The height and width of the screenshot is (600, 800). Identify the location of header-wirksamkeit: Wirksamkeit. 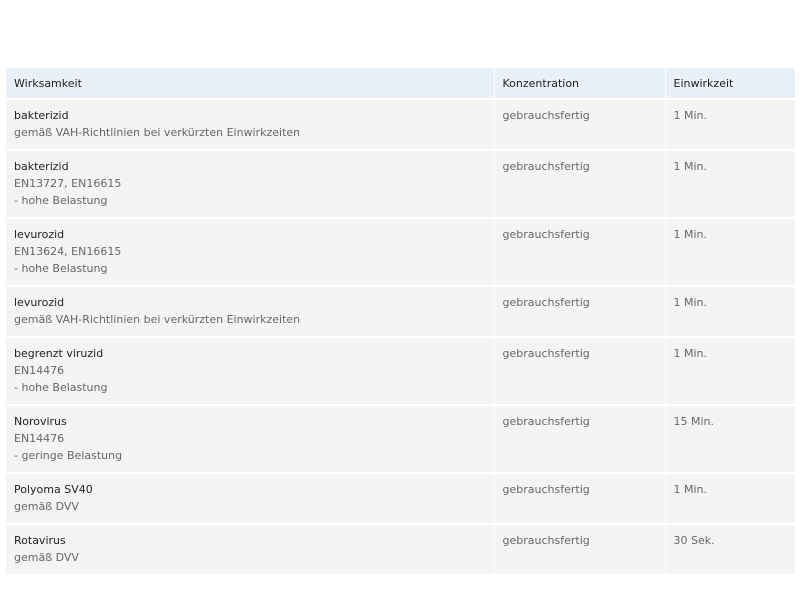
(250, 83).